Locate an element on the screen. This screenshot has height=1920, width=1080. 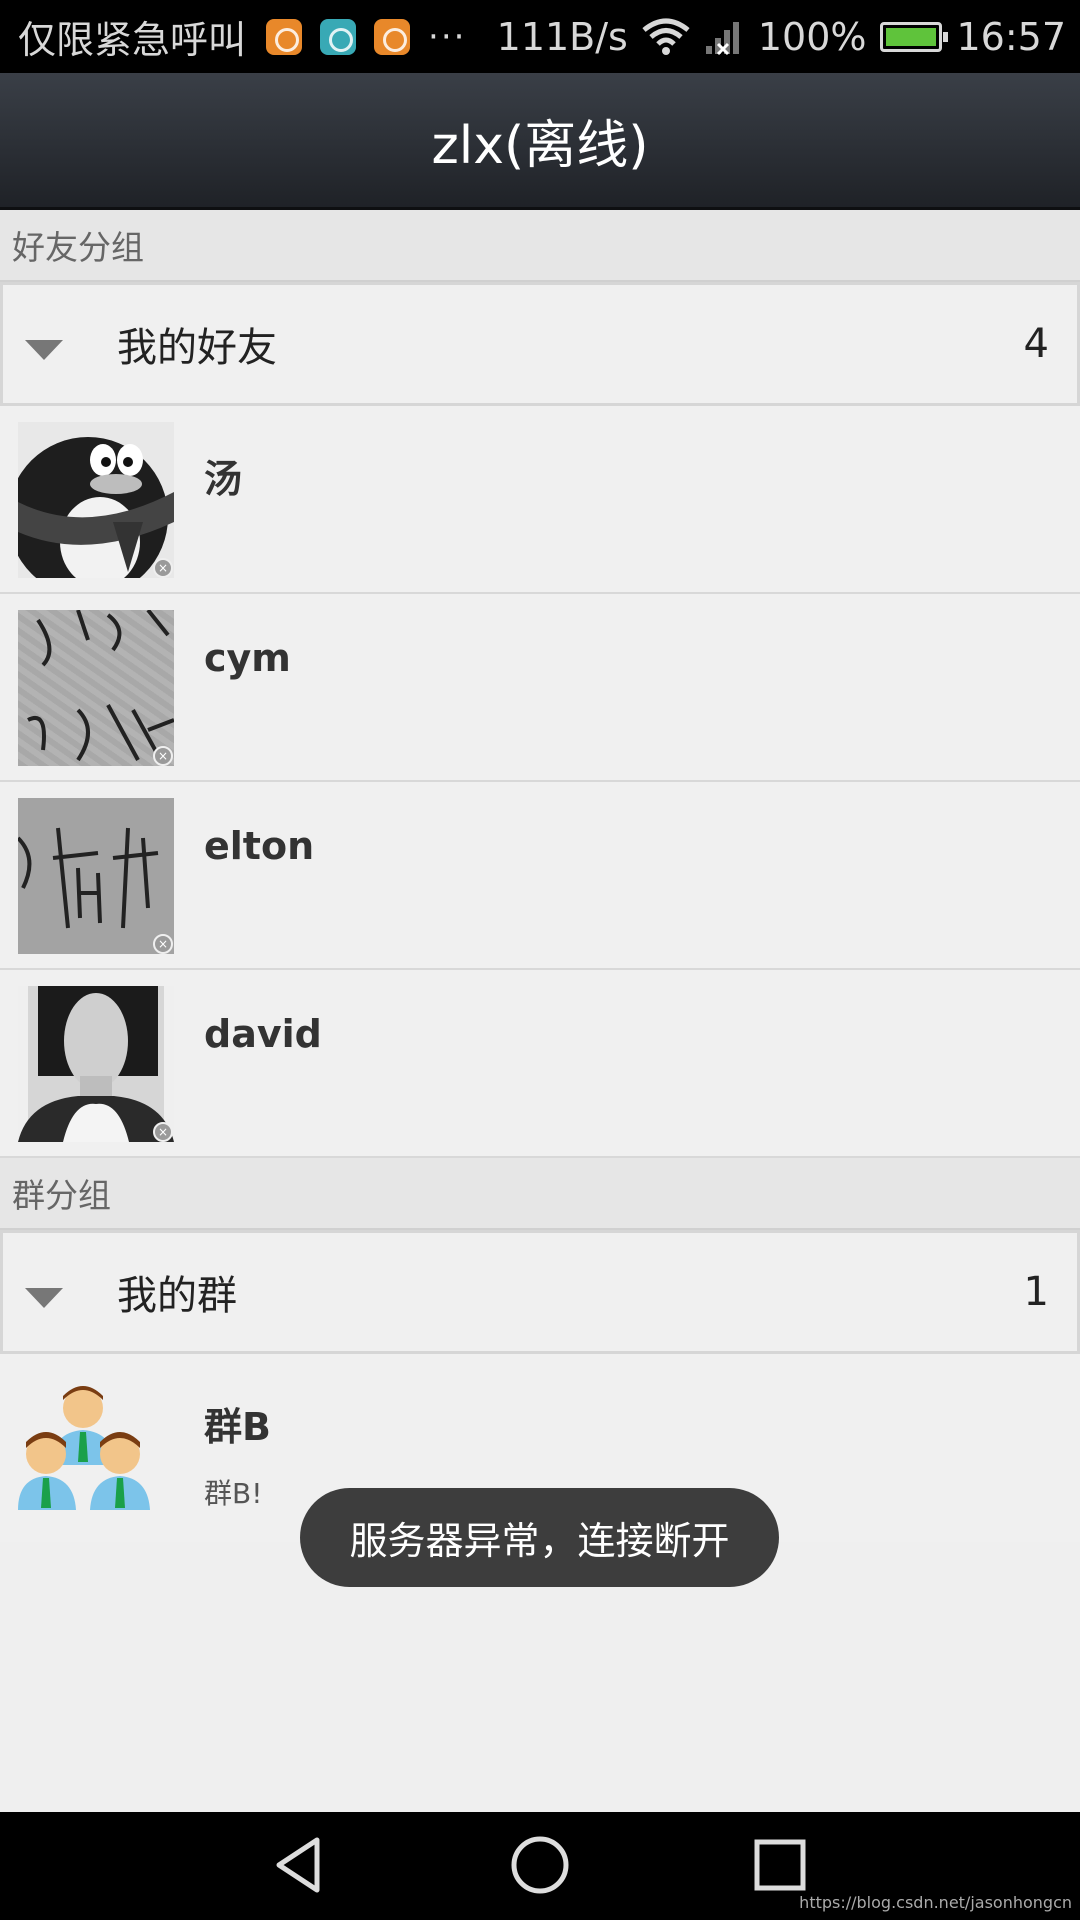
friend-group-row: 我的好友 4 is located at coordinates (540, 344).